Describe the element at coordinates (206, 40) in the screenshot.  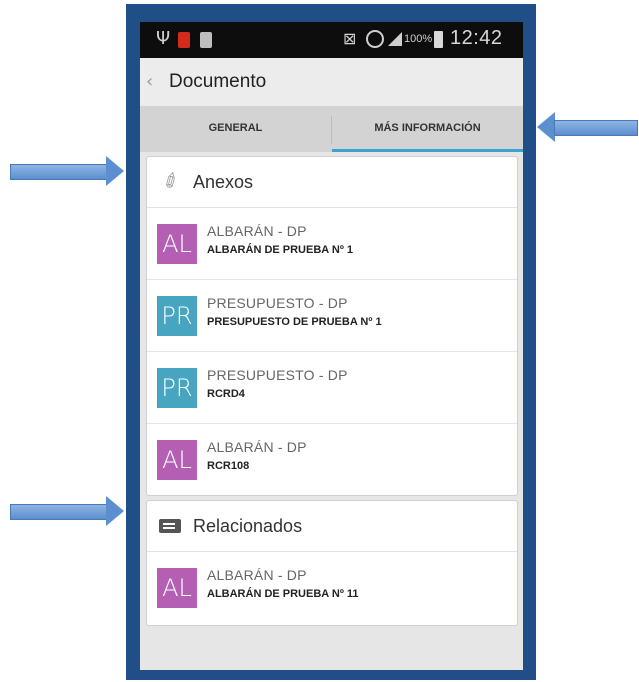
I see `sd-card-icon` at that location.